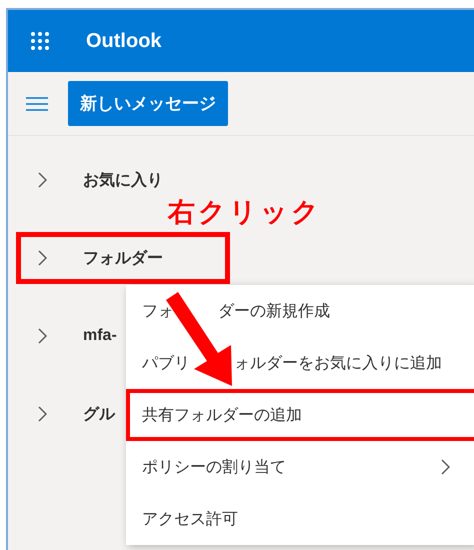 The image size is (474, 550). Describe the element at coordinates (37, 103) in the screenshot. I see `menu-icon` at that location.